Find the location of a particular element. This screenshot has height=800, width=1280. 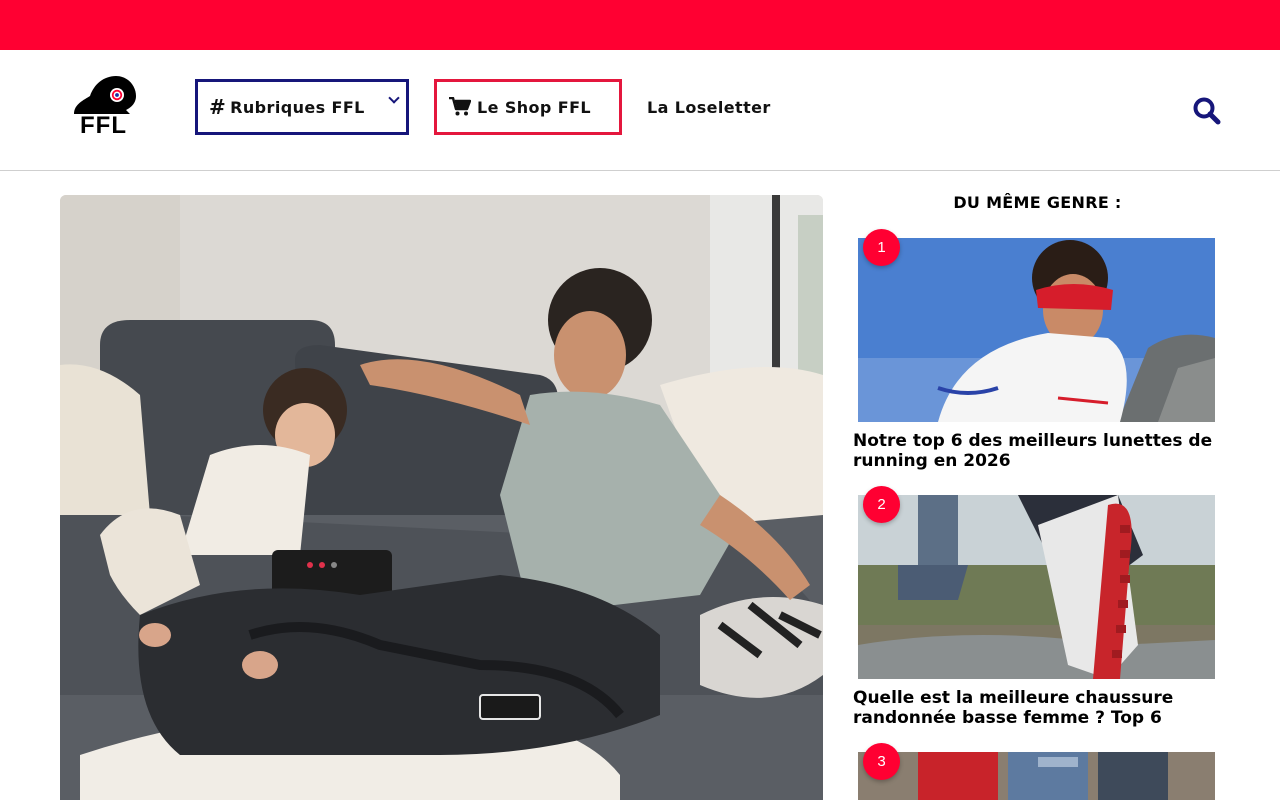

rubriques-menu-button: # Rubriques FFL is located at coordinates (302, 107).